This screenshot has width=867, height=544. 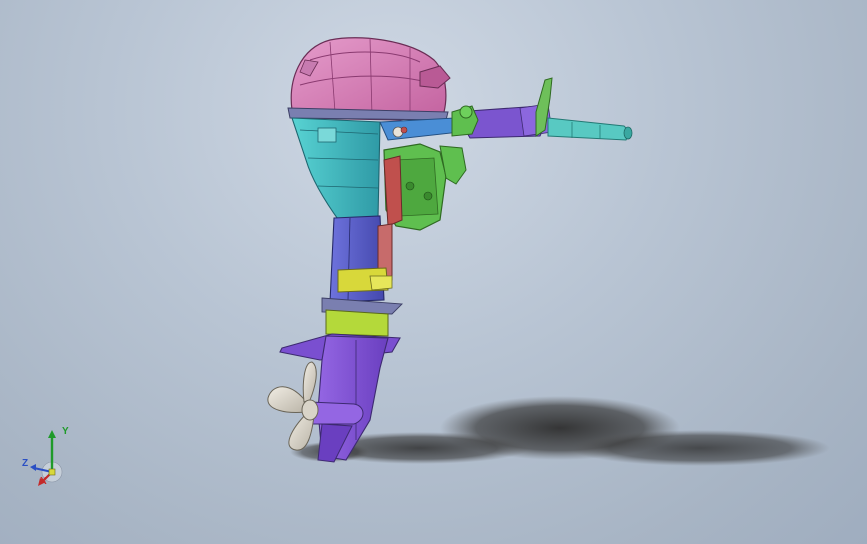 I want to click on axis-triad: Y Z X, so click(x=48, y=459).